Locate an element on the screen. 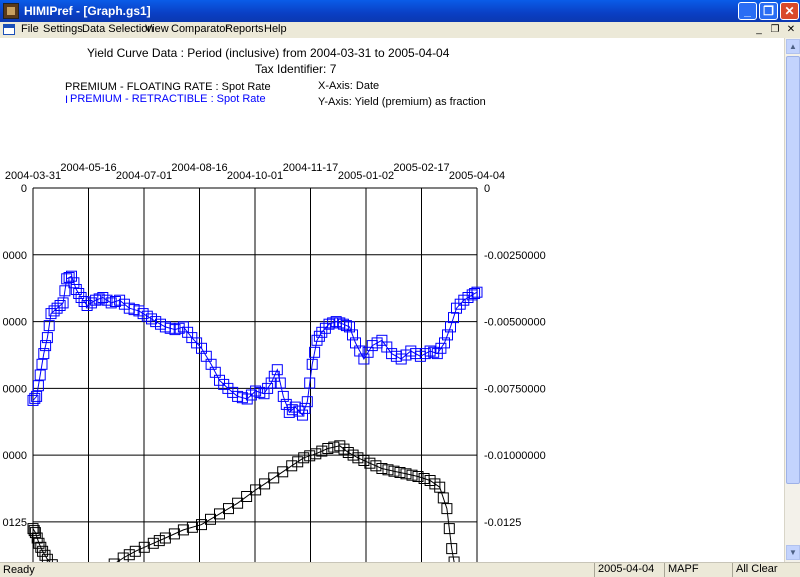 This screenshot has height=577, width=800. y-axis-label: Y-Axis: Yield (premium) as fraction is located at coordinates (402, 102).